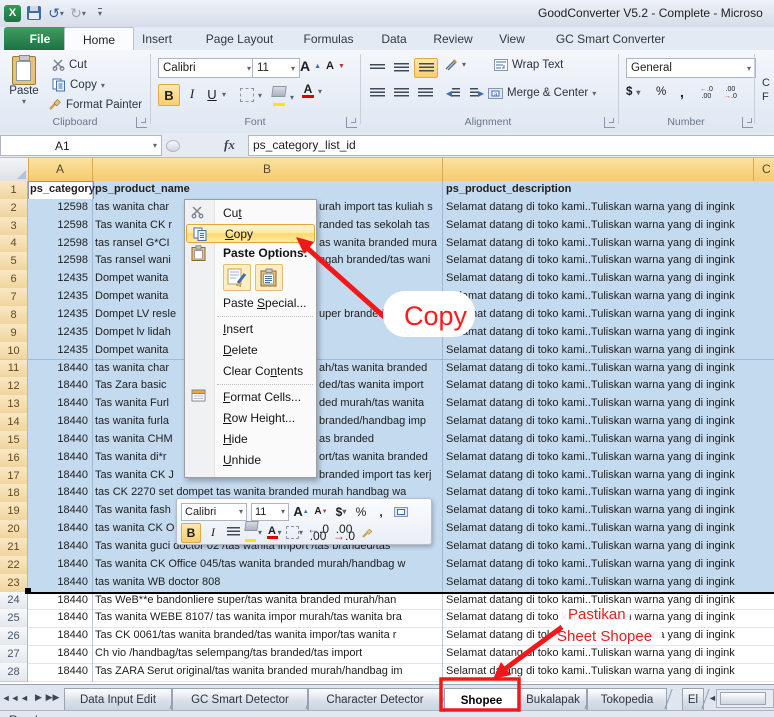 This screenshot has width=774, height=717. Describe the element at coordinates (14, 619) in the screenshot. I see `row-header-25: 25` at that location.